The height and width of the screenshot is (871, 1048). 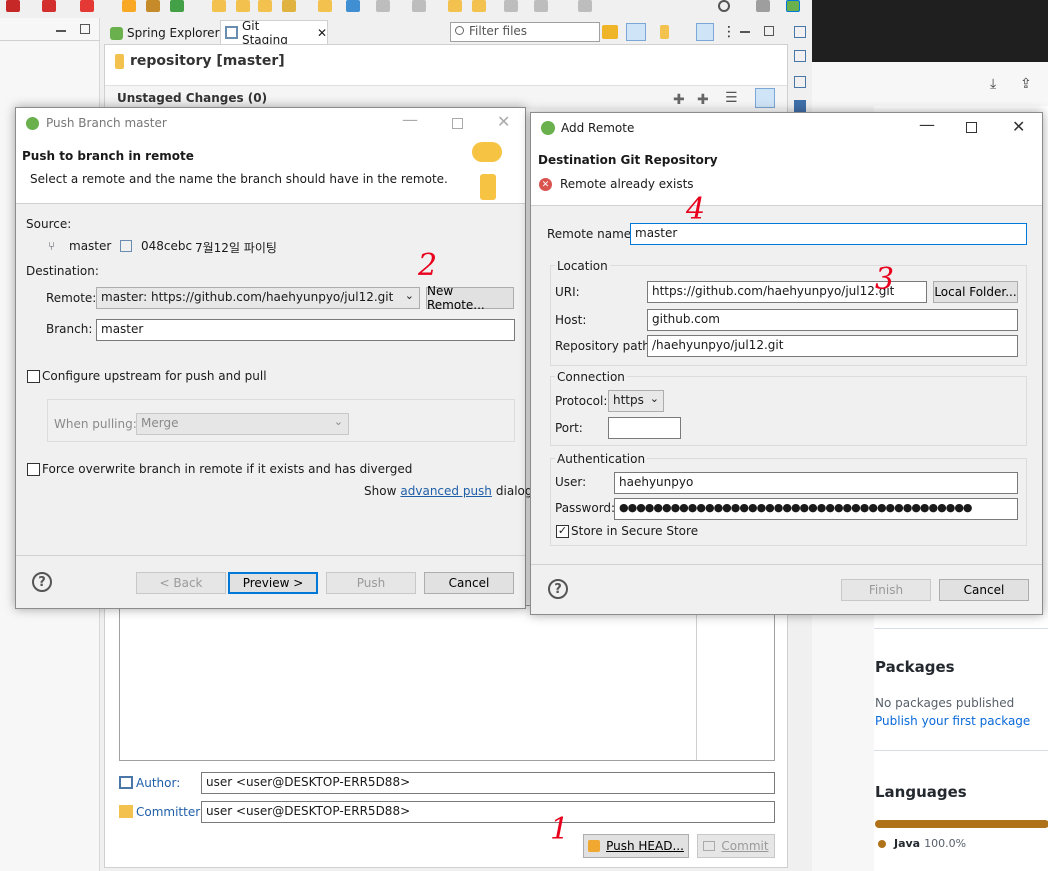 I want to click on committer-label: Committer:, so click(x=170, y=812).